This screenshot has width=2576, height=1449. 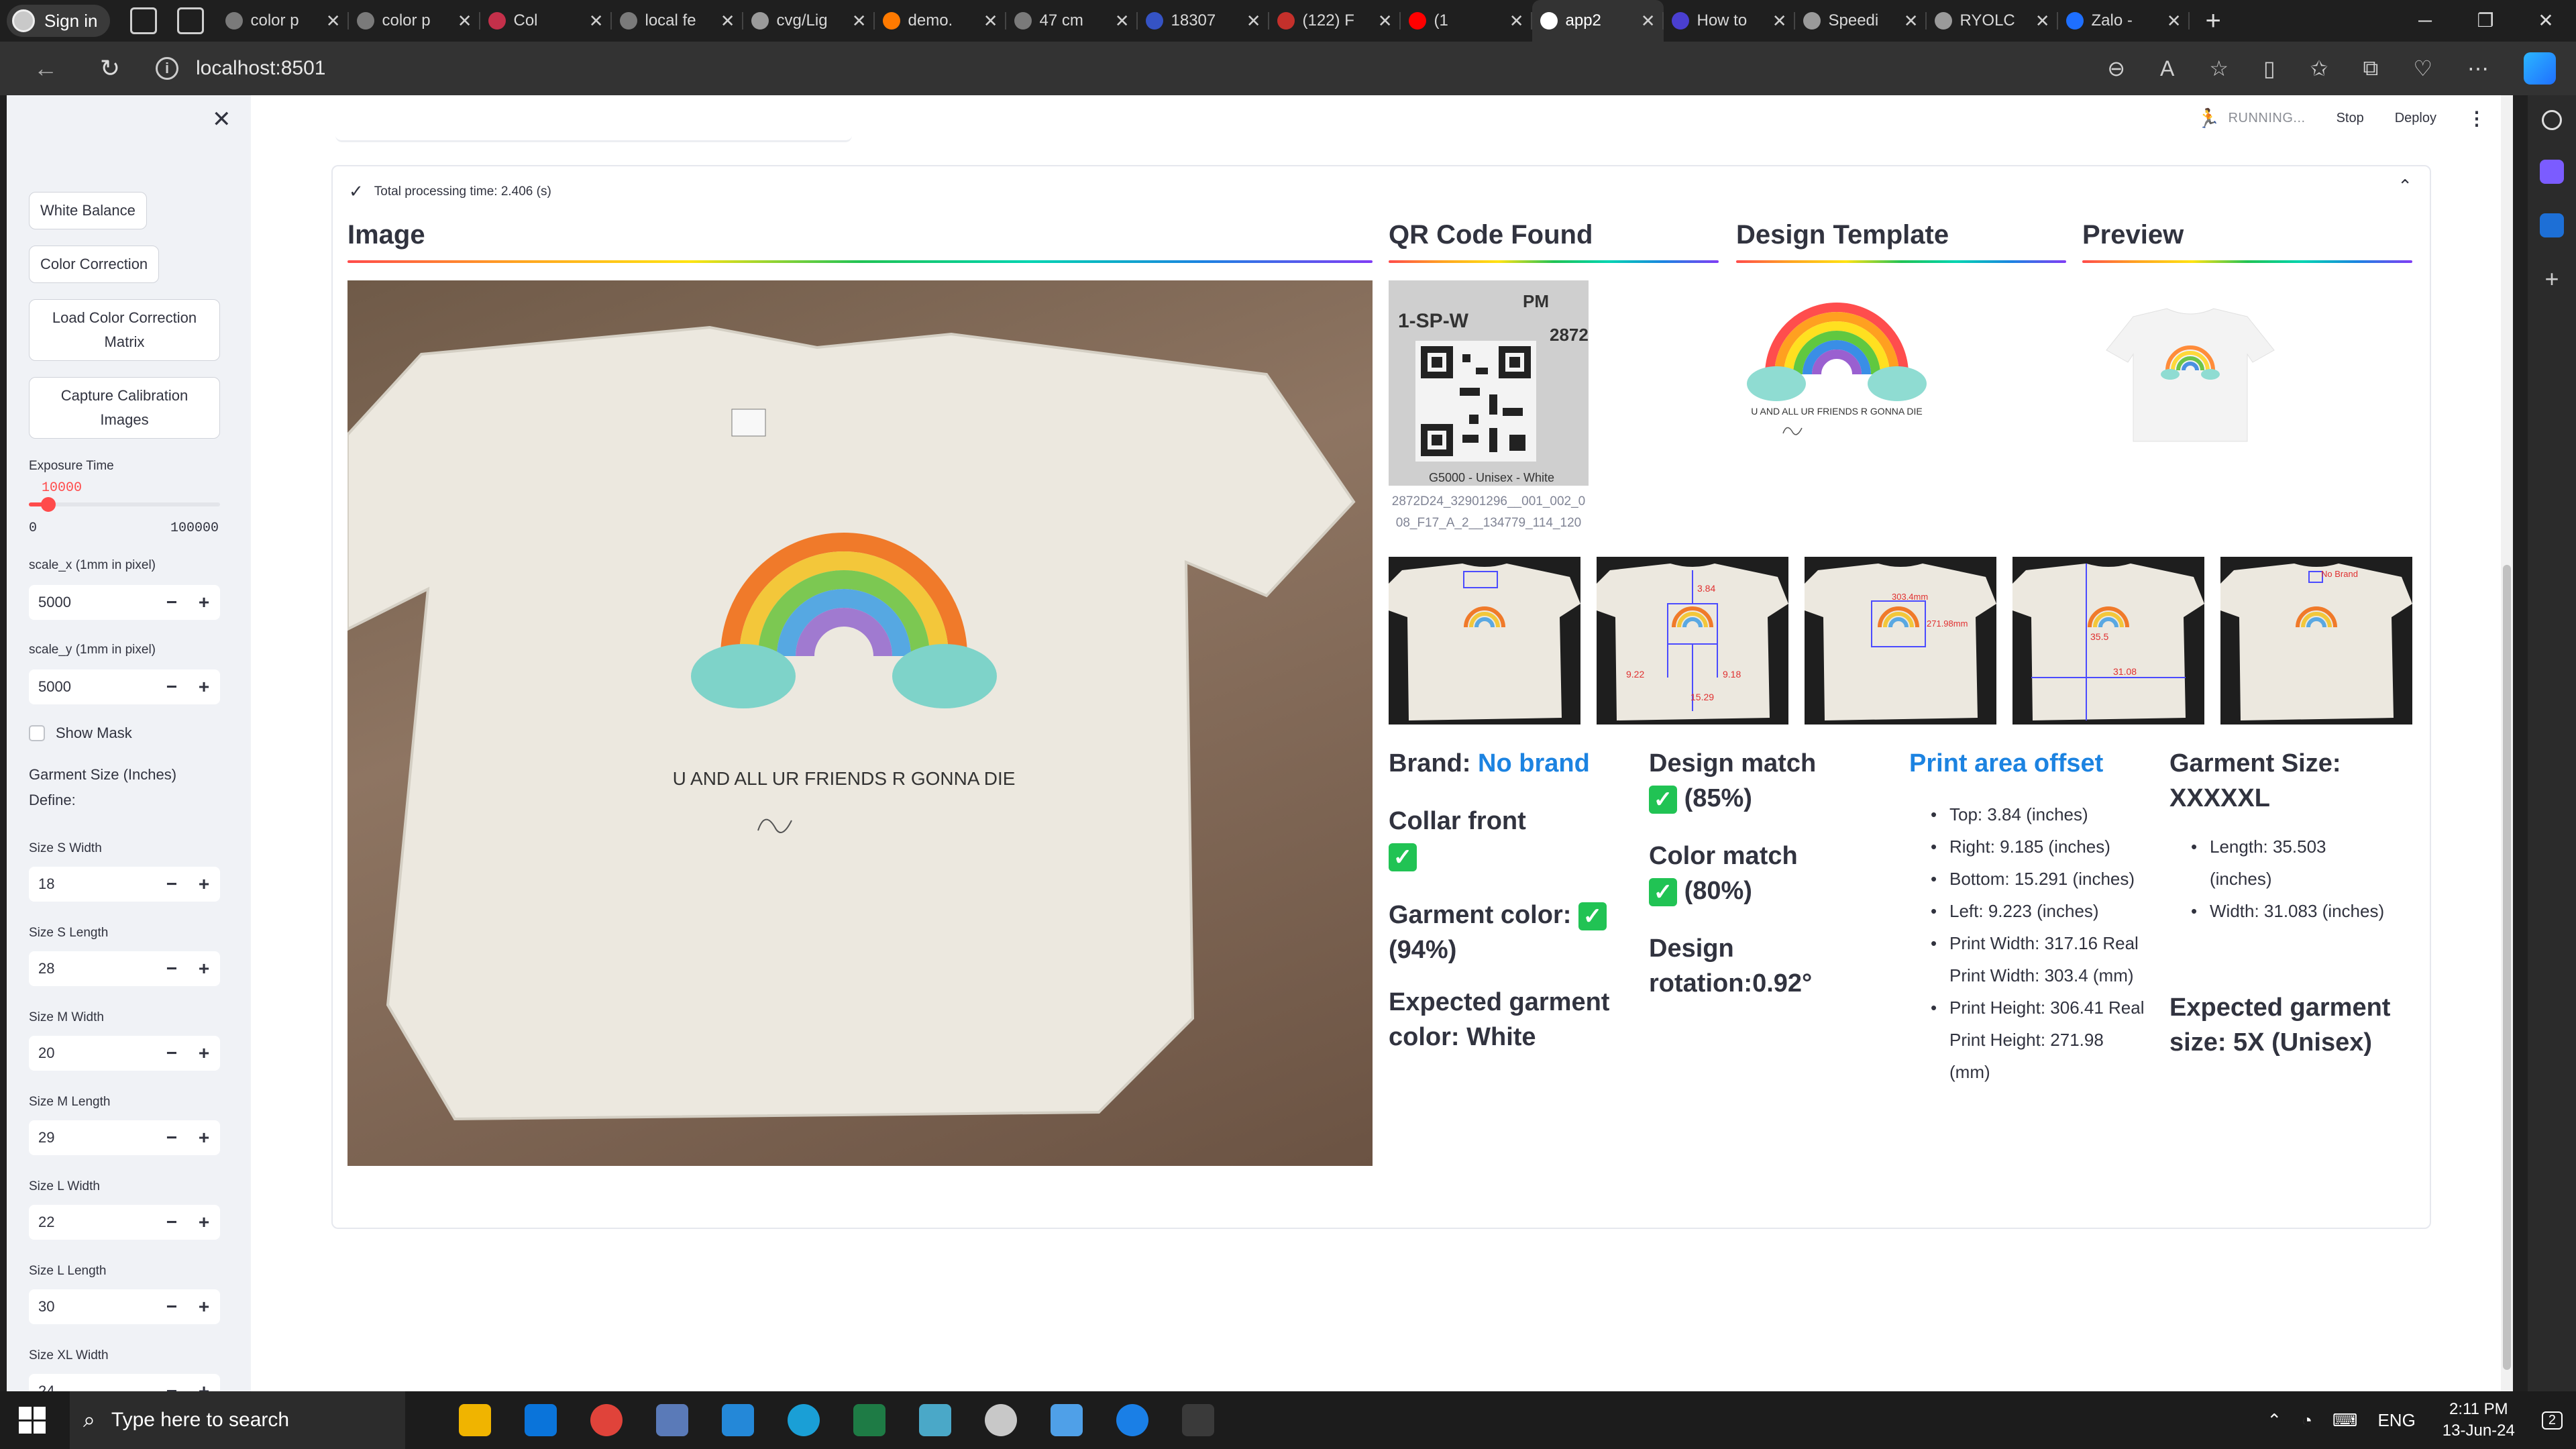 I want to click on outlook-icon, so click(x=2552, y=225).